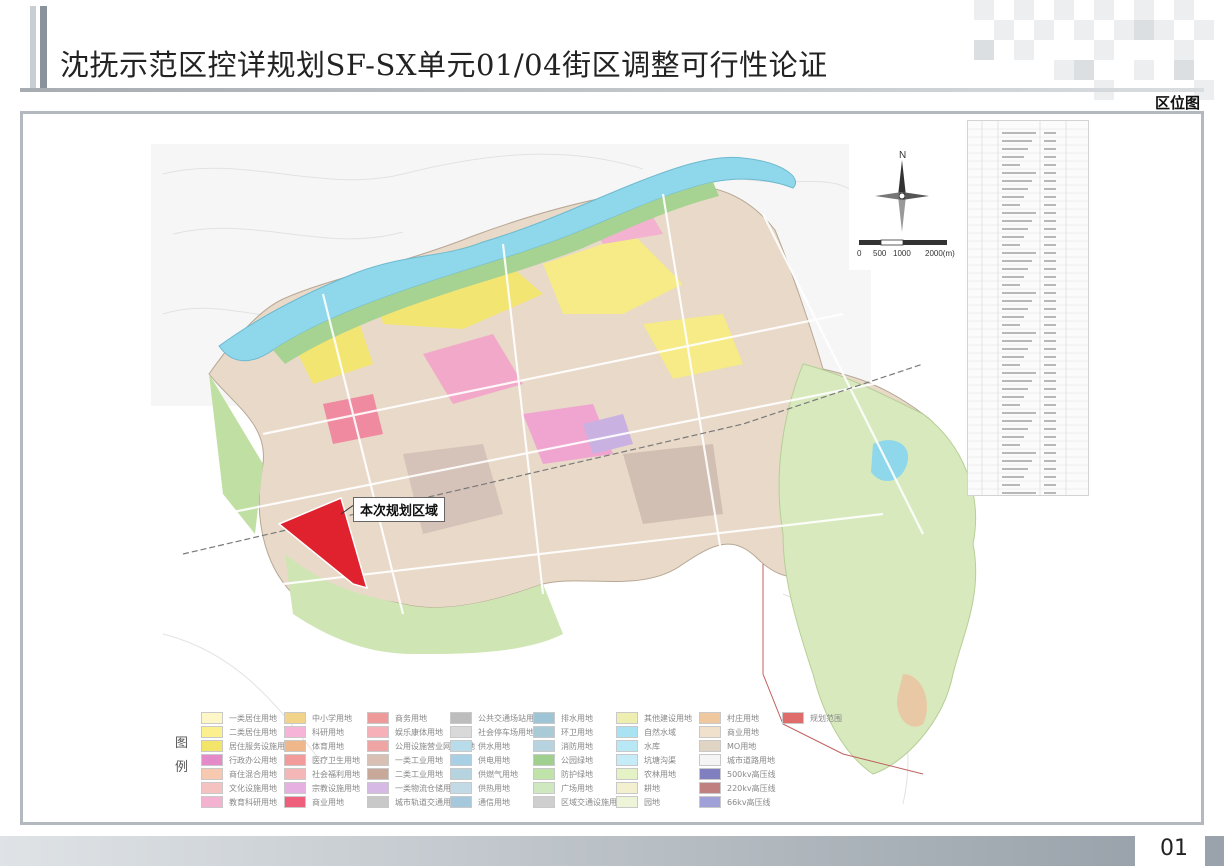 The width and height of the screenshot is (1224, 866). I want to click on legend-item: 教育科研用地, so click(239, 802).